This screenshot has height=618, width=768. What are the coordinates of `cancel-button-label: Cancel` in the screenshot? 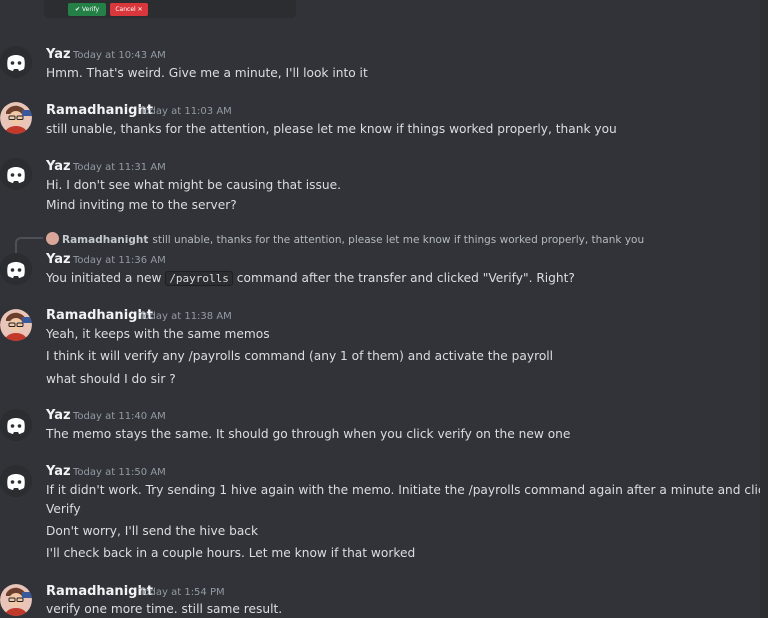 It's located at (125, 9).